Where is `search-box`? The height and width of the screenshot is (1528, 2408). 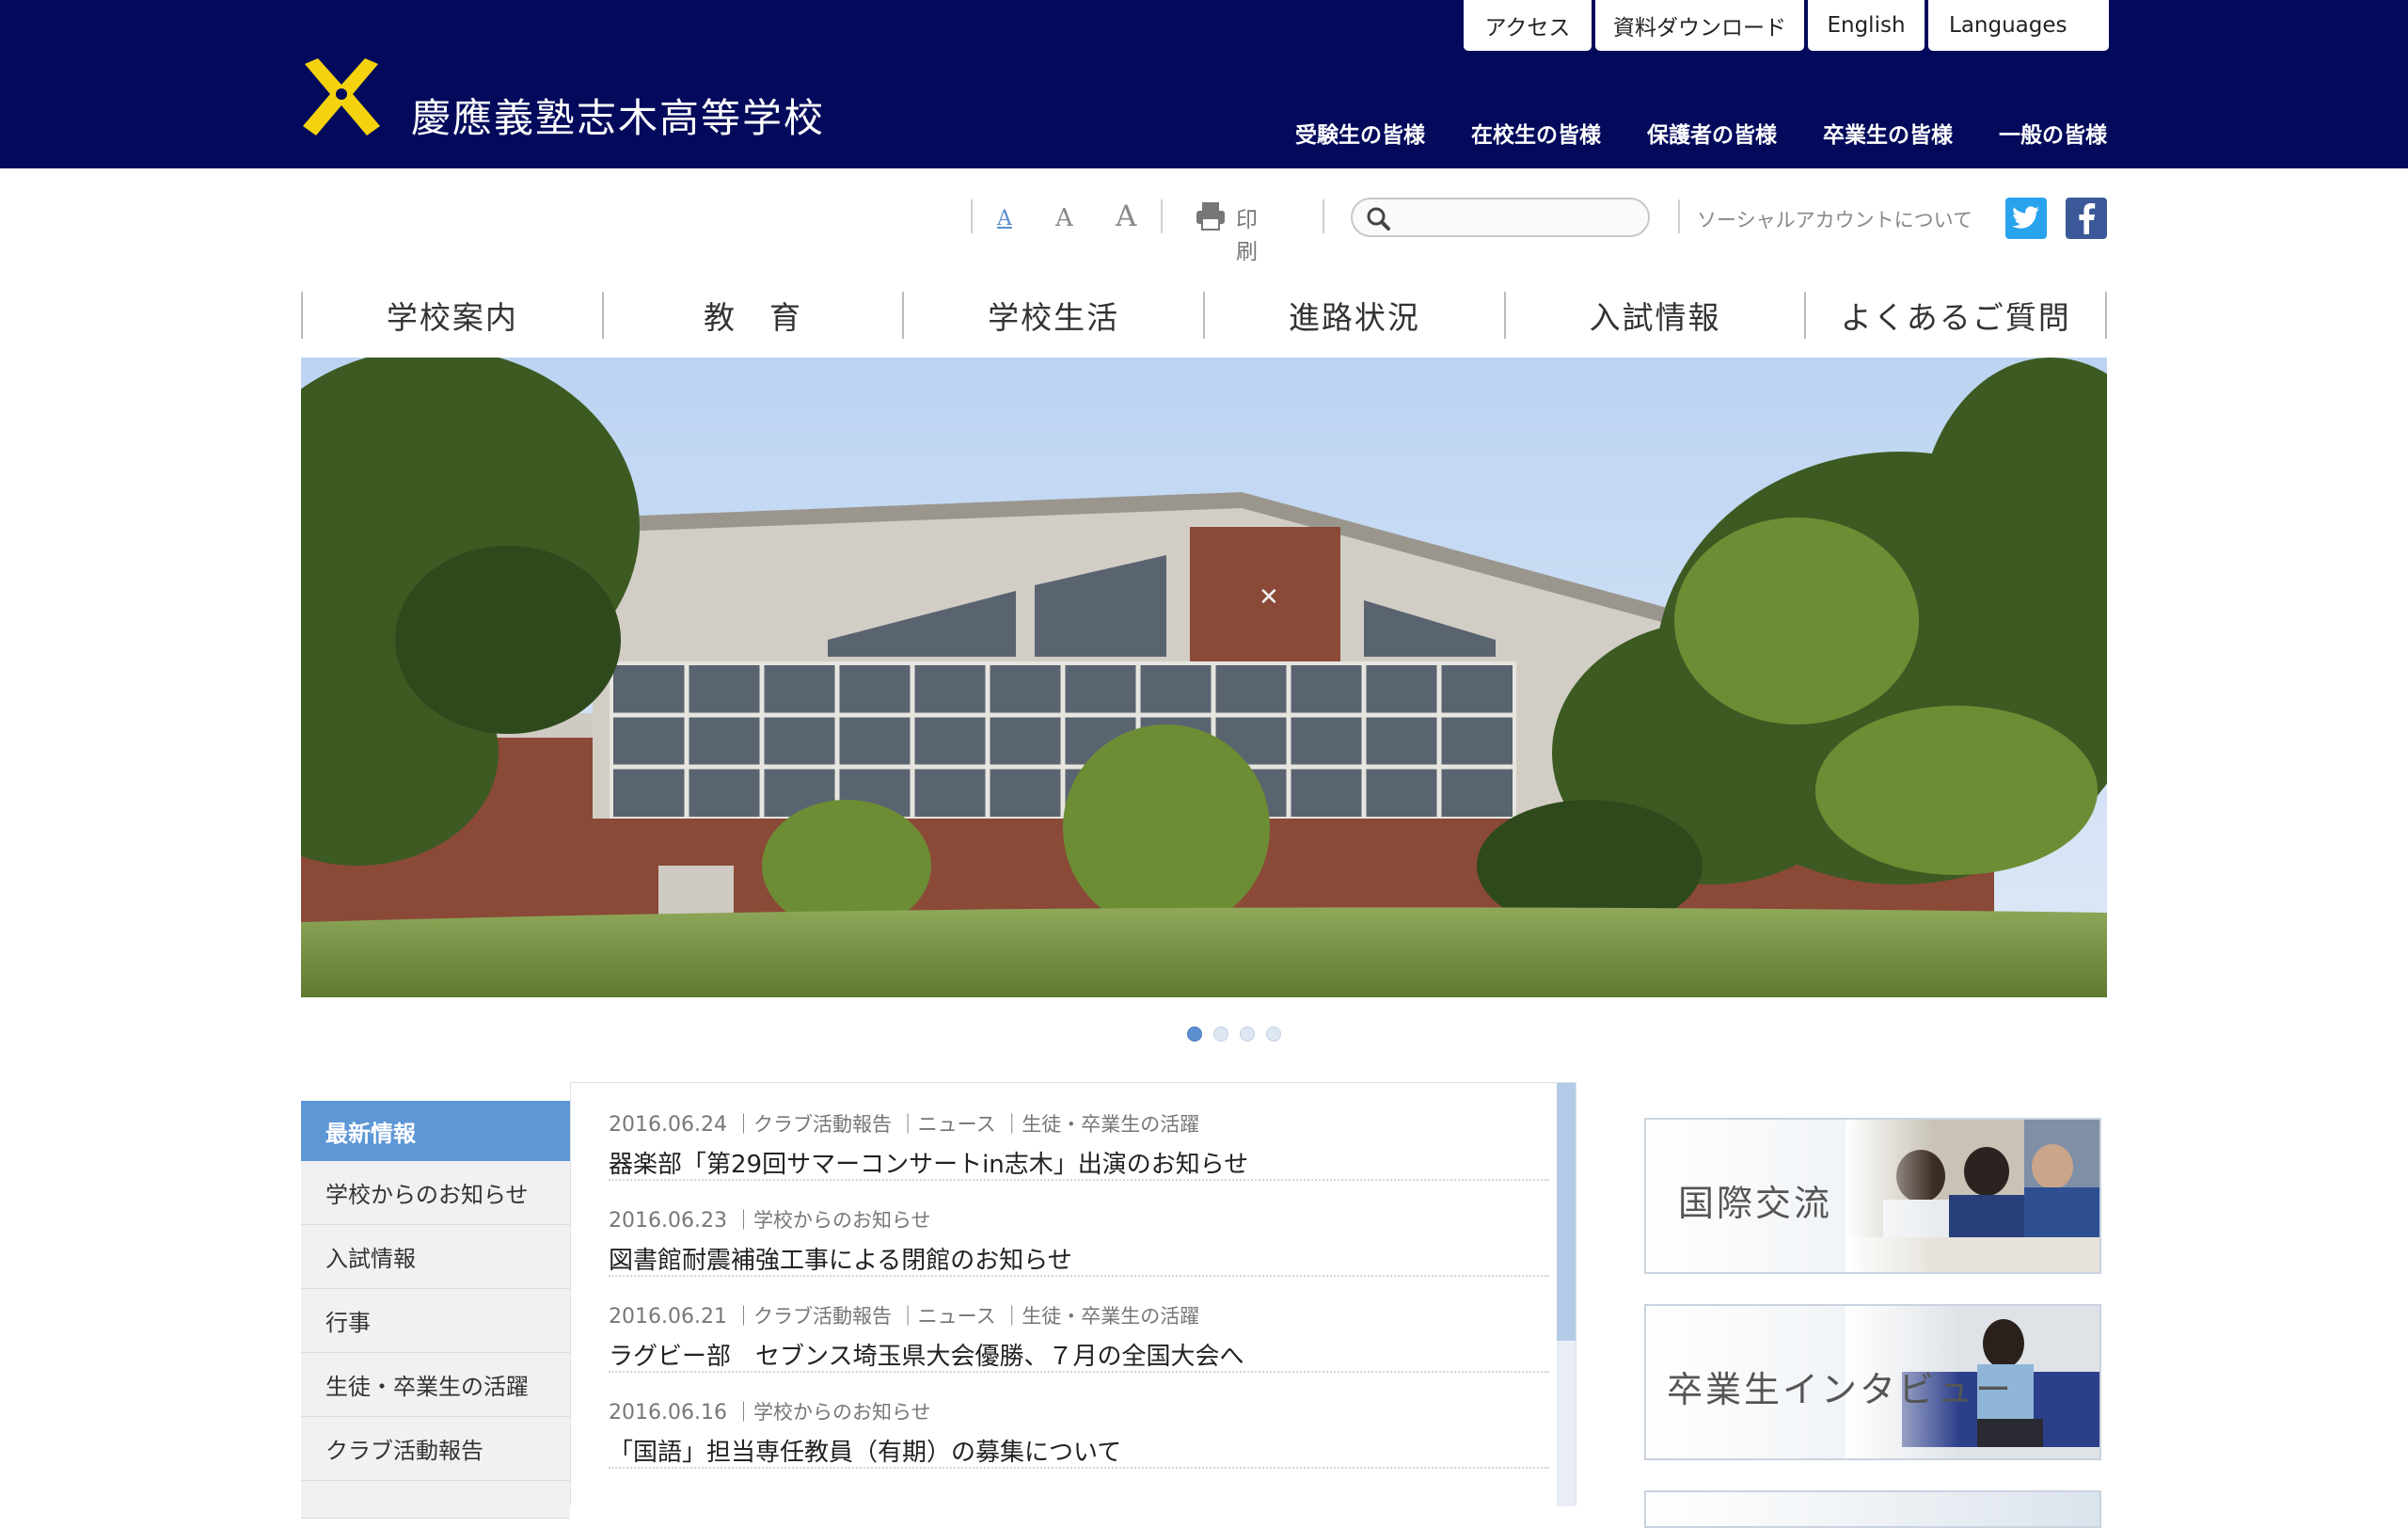
search-box is located at coordinates (1501, 217).